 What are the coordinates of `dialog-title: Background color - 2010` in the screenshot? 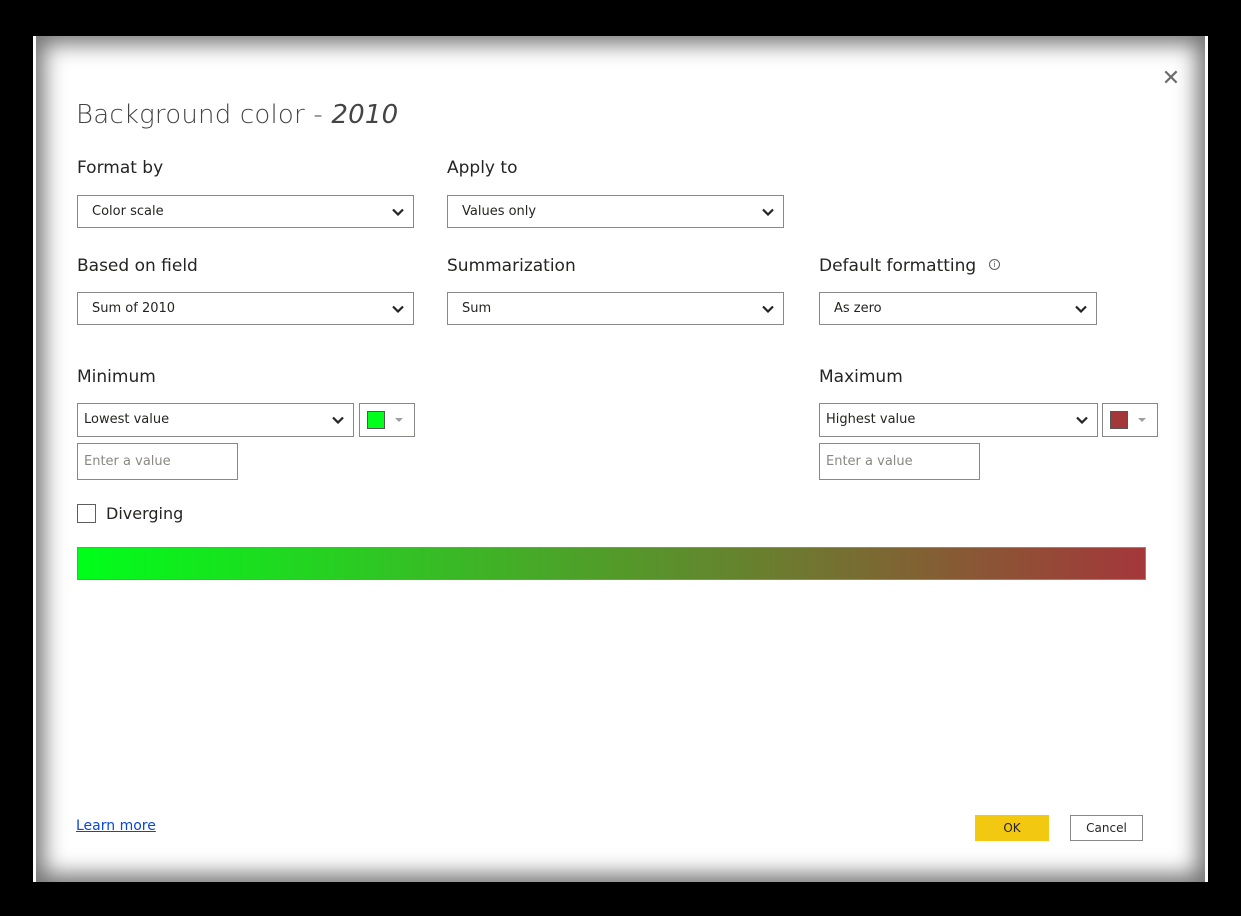 It's located at (237, 115).